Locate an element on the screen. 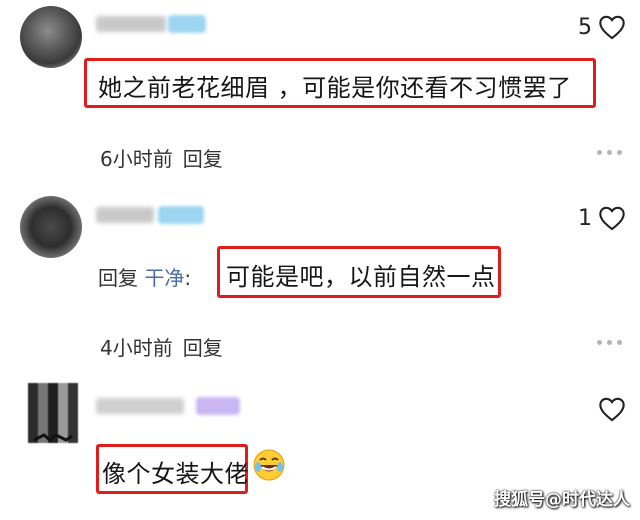 Image resolution: width=640 pixels, height=520 pixels. watermark: 搜狐号@时代达人 is located at coordinates (562, 500).